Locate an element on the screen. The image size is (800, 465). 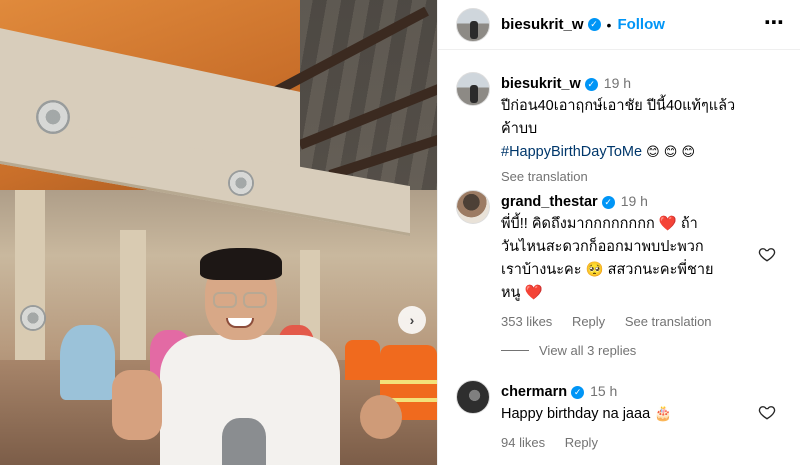
glasses-right is located at coordinates (255, 300).